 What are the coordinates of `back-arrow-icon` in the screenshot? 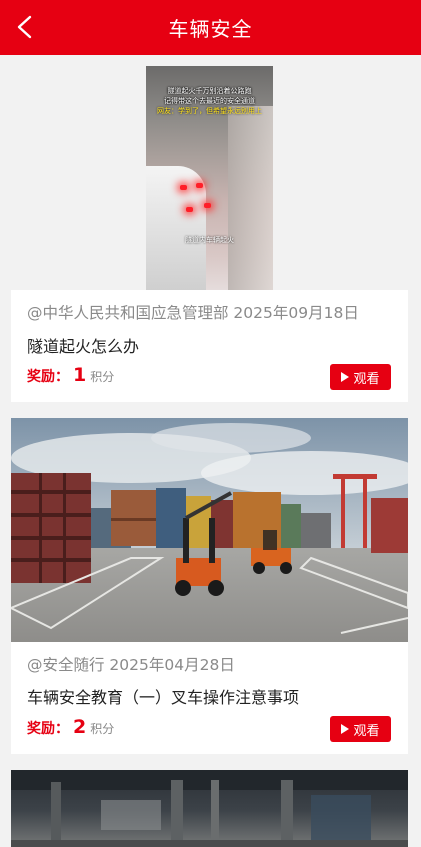 It's located at (24, 27).